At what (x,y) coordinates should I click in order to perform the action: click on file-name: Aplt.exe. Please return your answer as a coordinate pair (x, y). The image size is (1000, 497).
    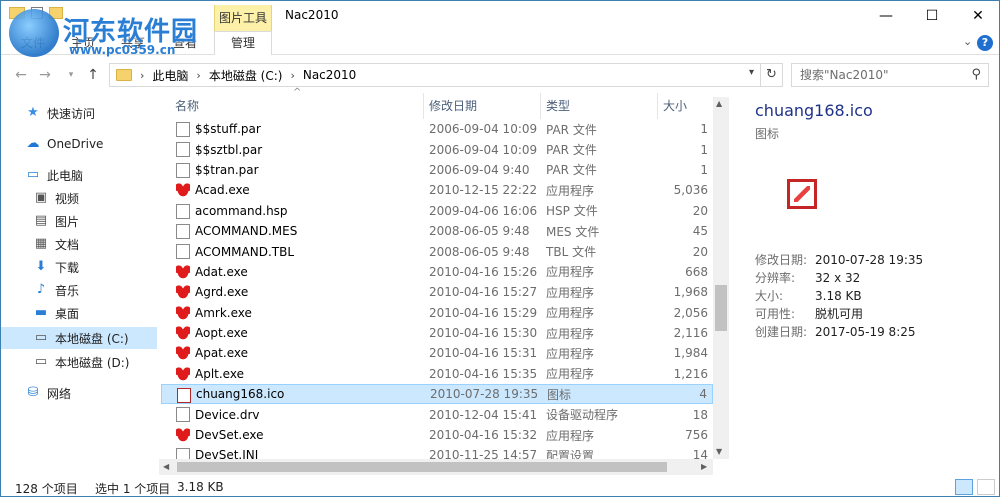
    Looking at the image, I should click on (219, 373).